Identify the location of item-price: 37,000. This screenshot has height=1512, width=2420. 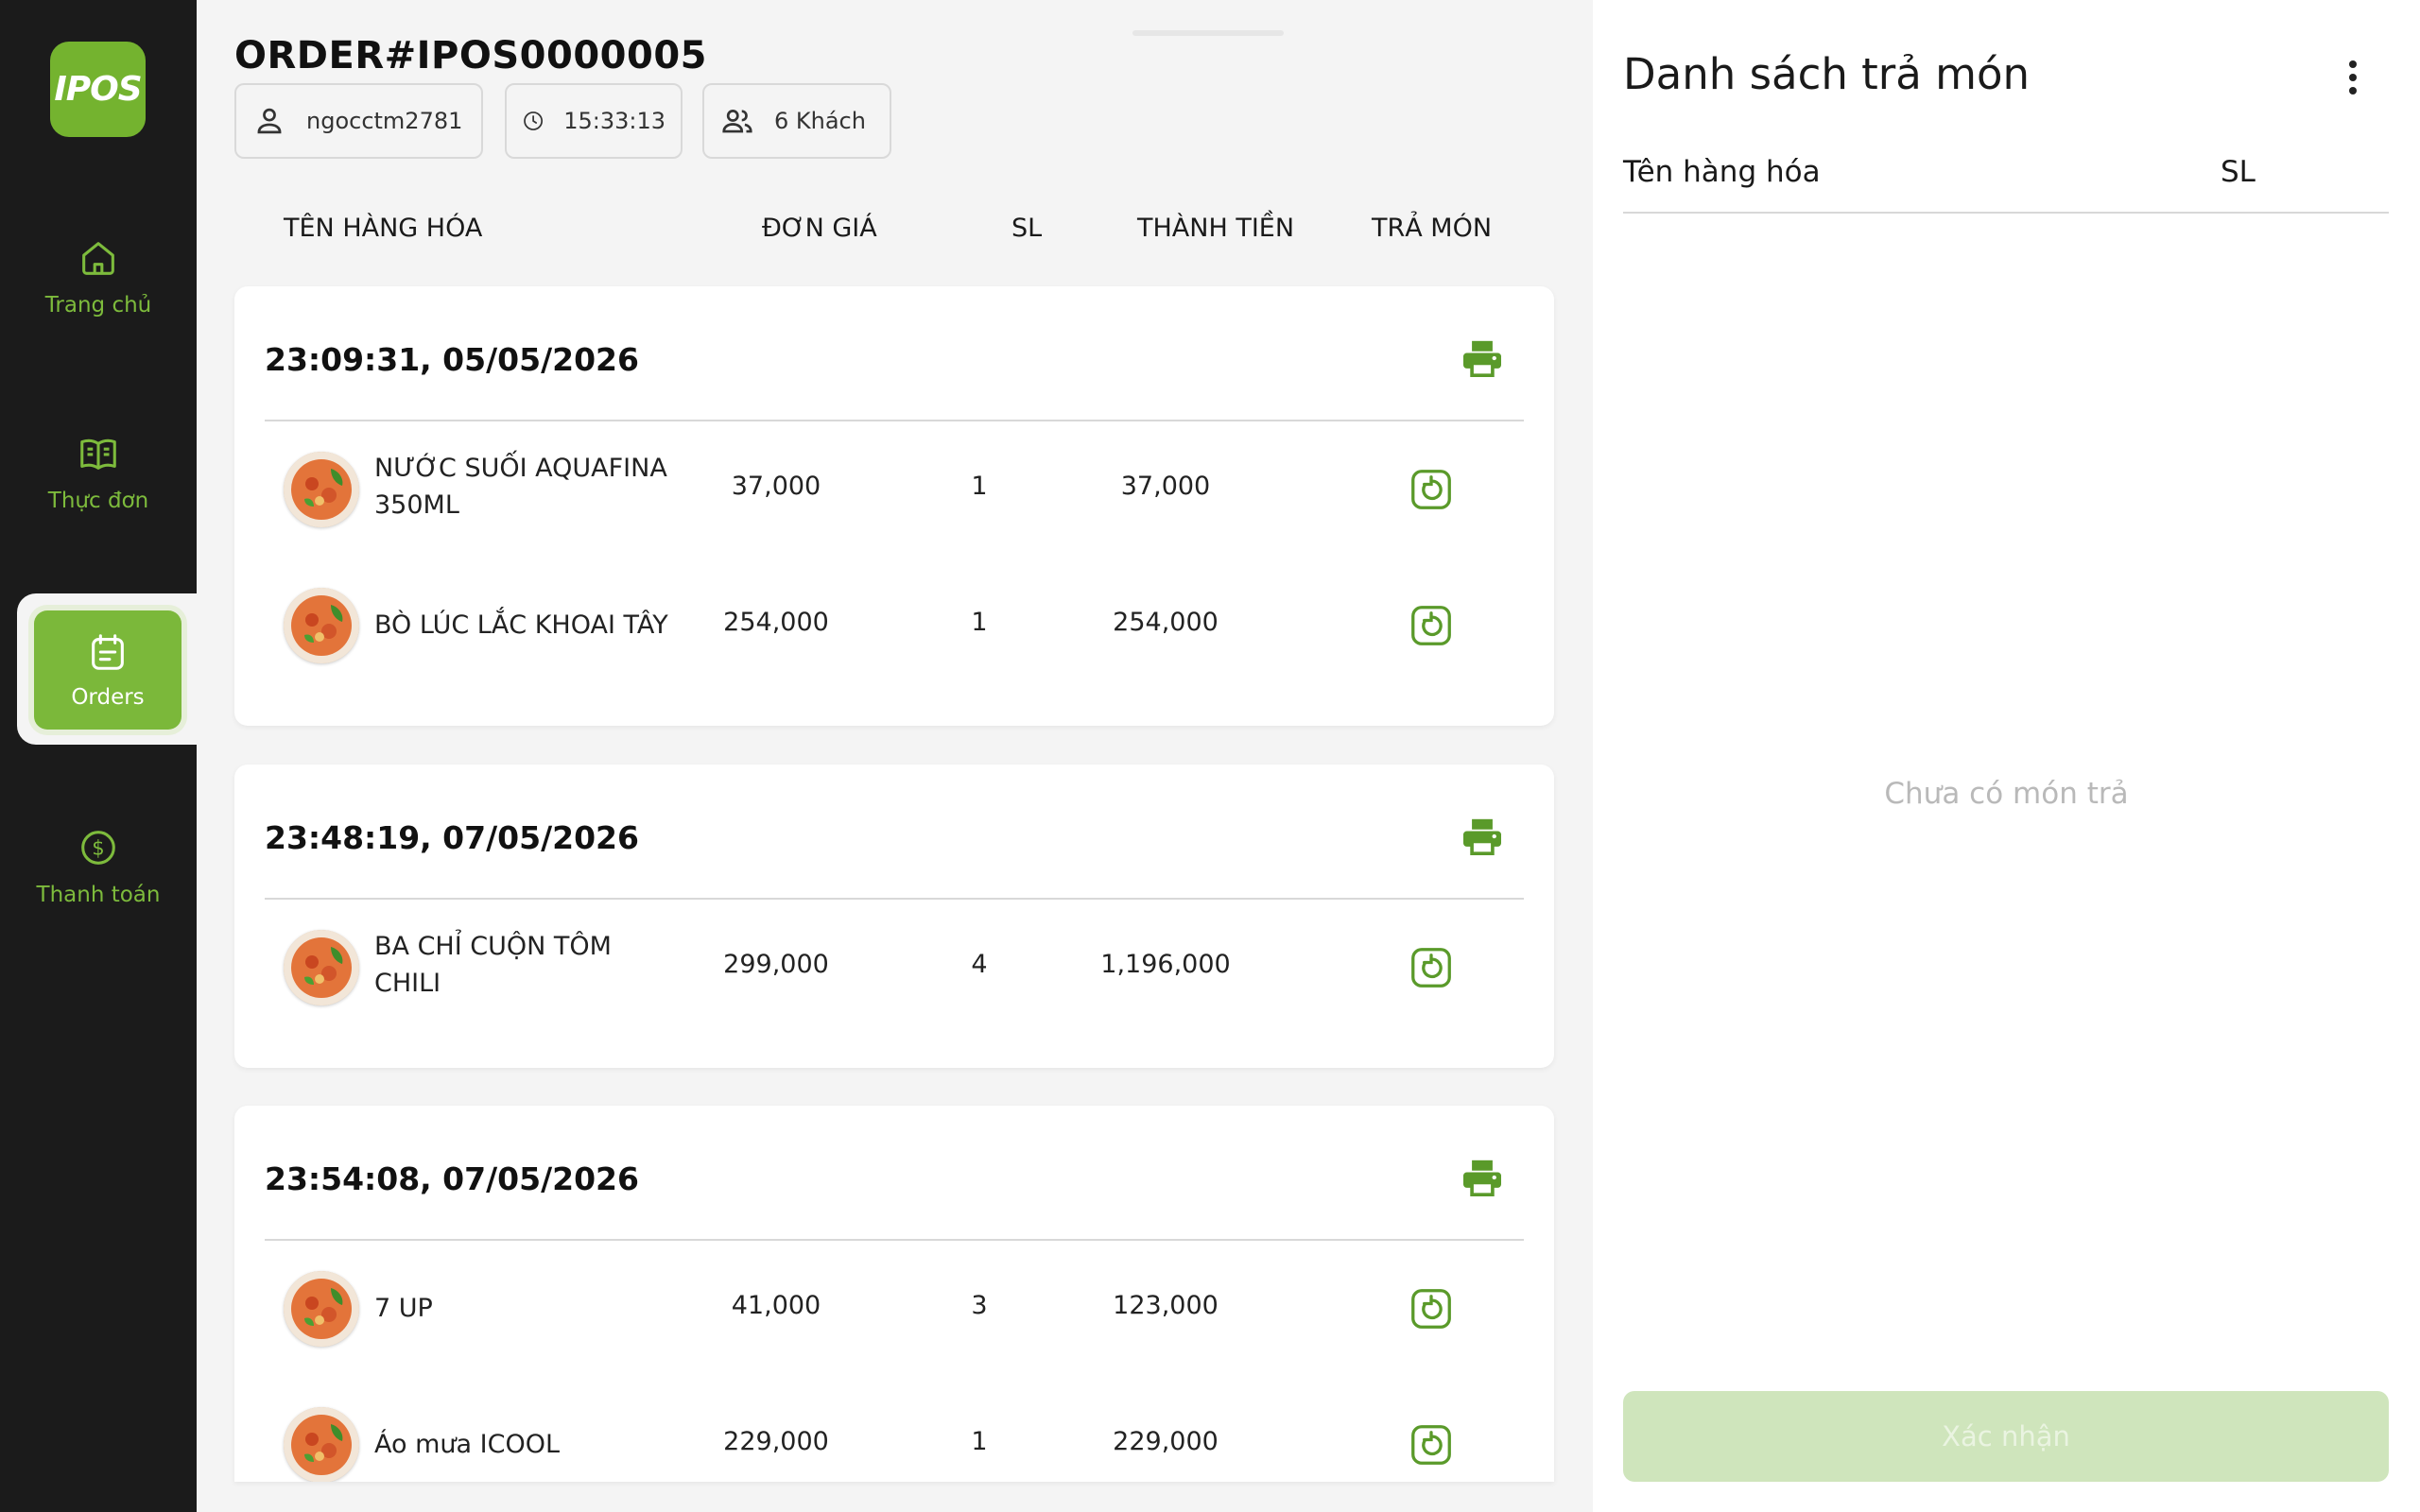
(776, 486).